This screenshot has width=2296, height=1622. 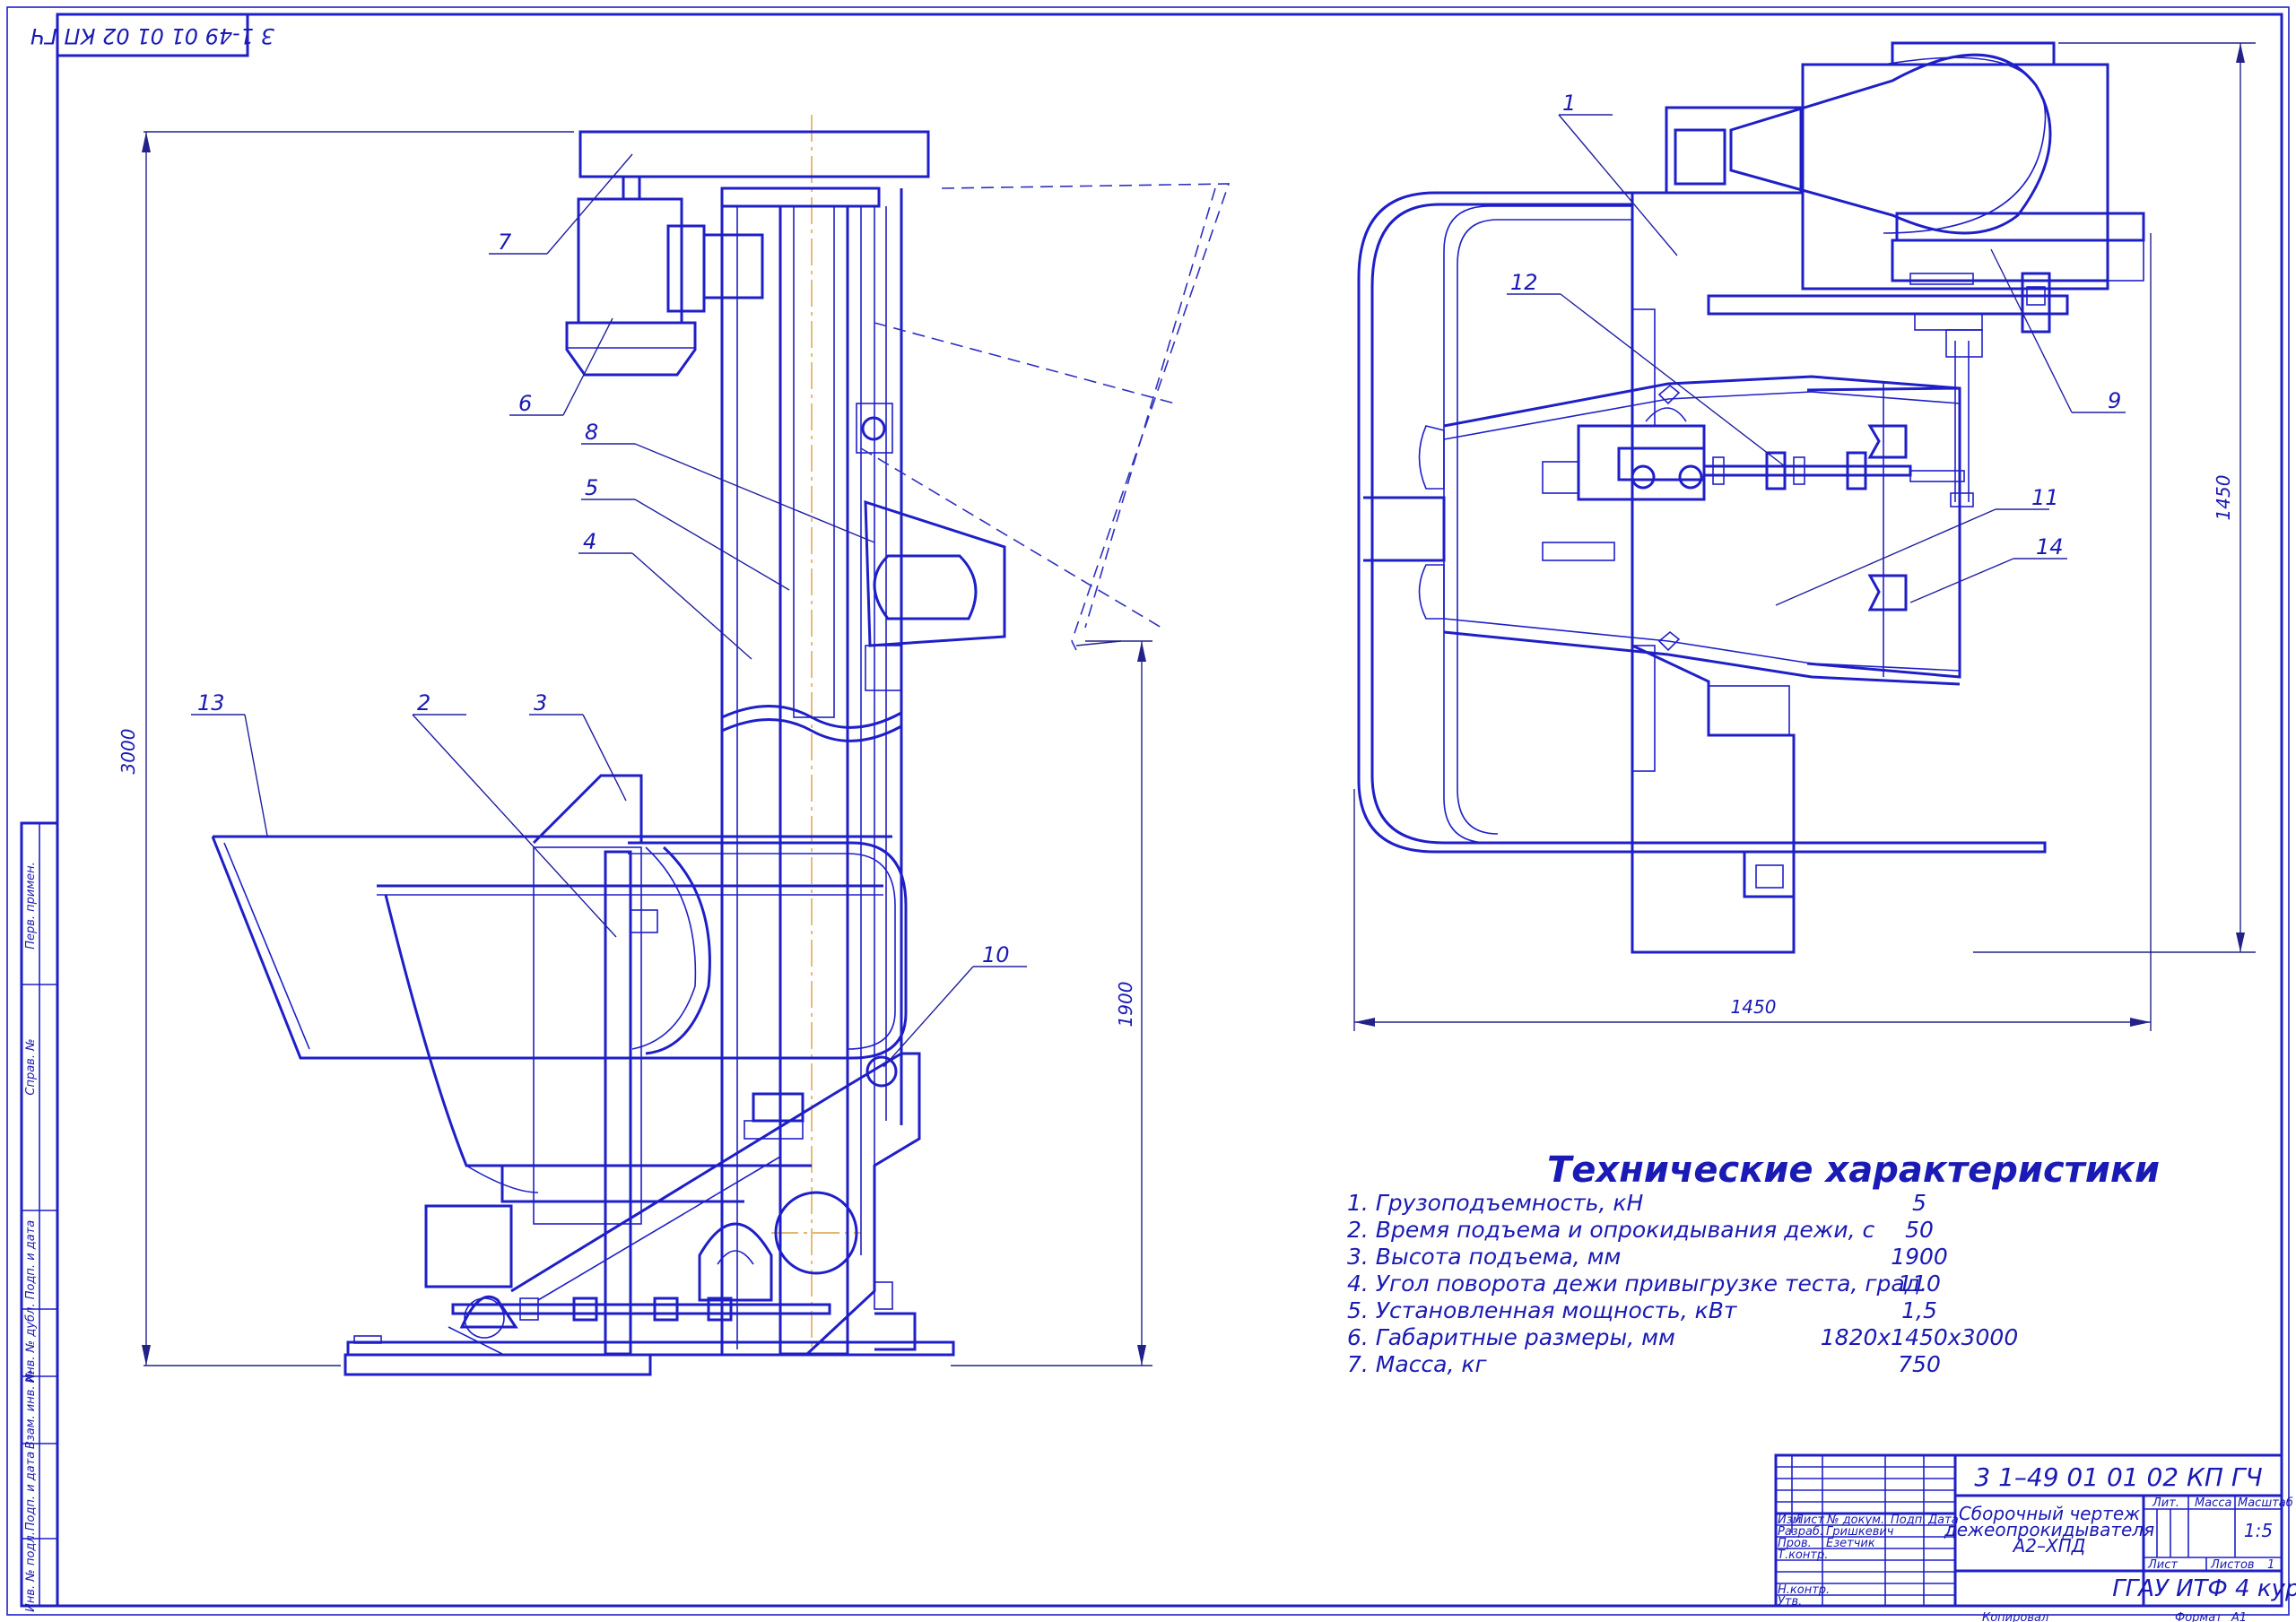 I want to click on tb-role-tcontr: Т.контр., so click(x=1803, y=1555).